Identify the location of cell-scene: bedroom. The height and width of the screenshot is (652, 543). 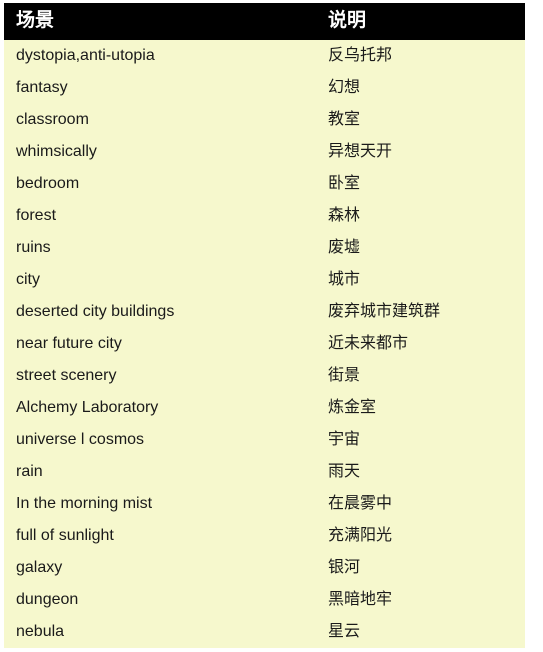
(162, 184).